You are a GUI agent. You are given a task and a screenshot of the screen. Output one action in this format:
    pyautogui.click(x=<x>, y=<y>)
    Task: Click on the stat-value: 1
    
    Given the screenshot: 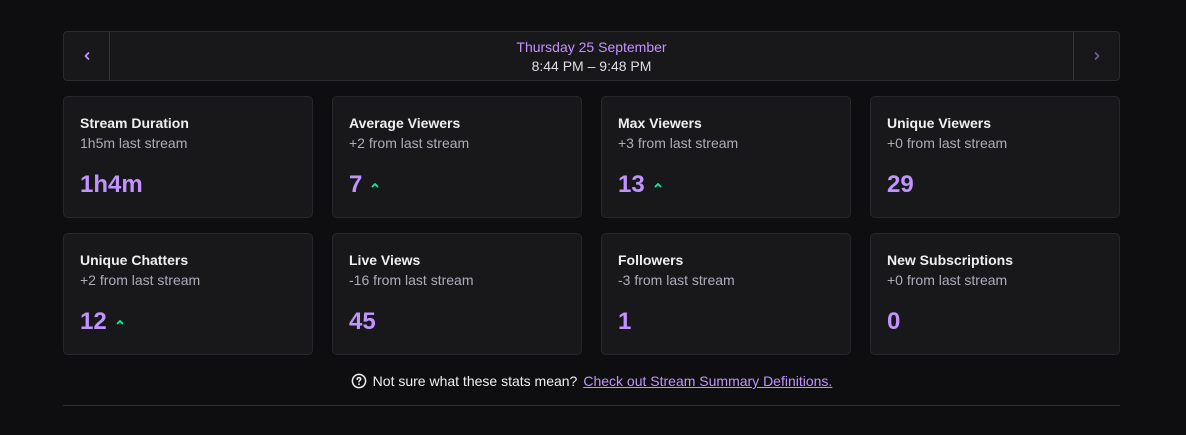 What is the action you would take?
    pyautogui.click(x=625, y=321)
    